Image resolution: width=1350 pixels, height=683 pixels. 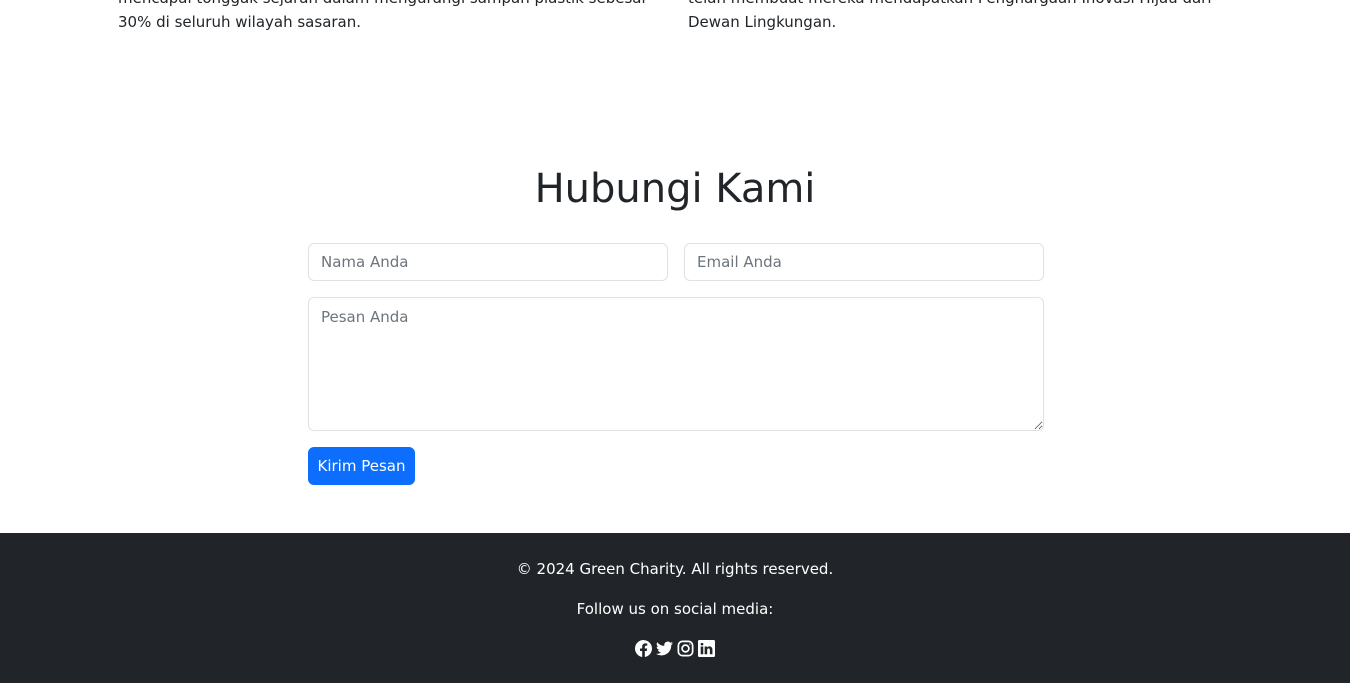 I want to click on message-input, so click(x=676, y=364).